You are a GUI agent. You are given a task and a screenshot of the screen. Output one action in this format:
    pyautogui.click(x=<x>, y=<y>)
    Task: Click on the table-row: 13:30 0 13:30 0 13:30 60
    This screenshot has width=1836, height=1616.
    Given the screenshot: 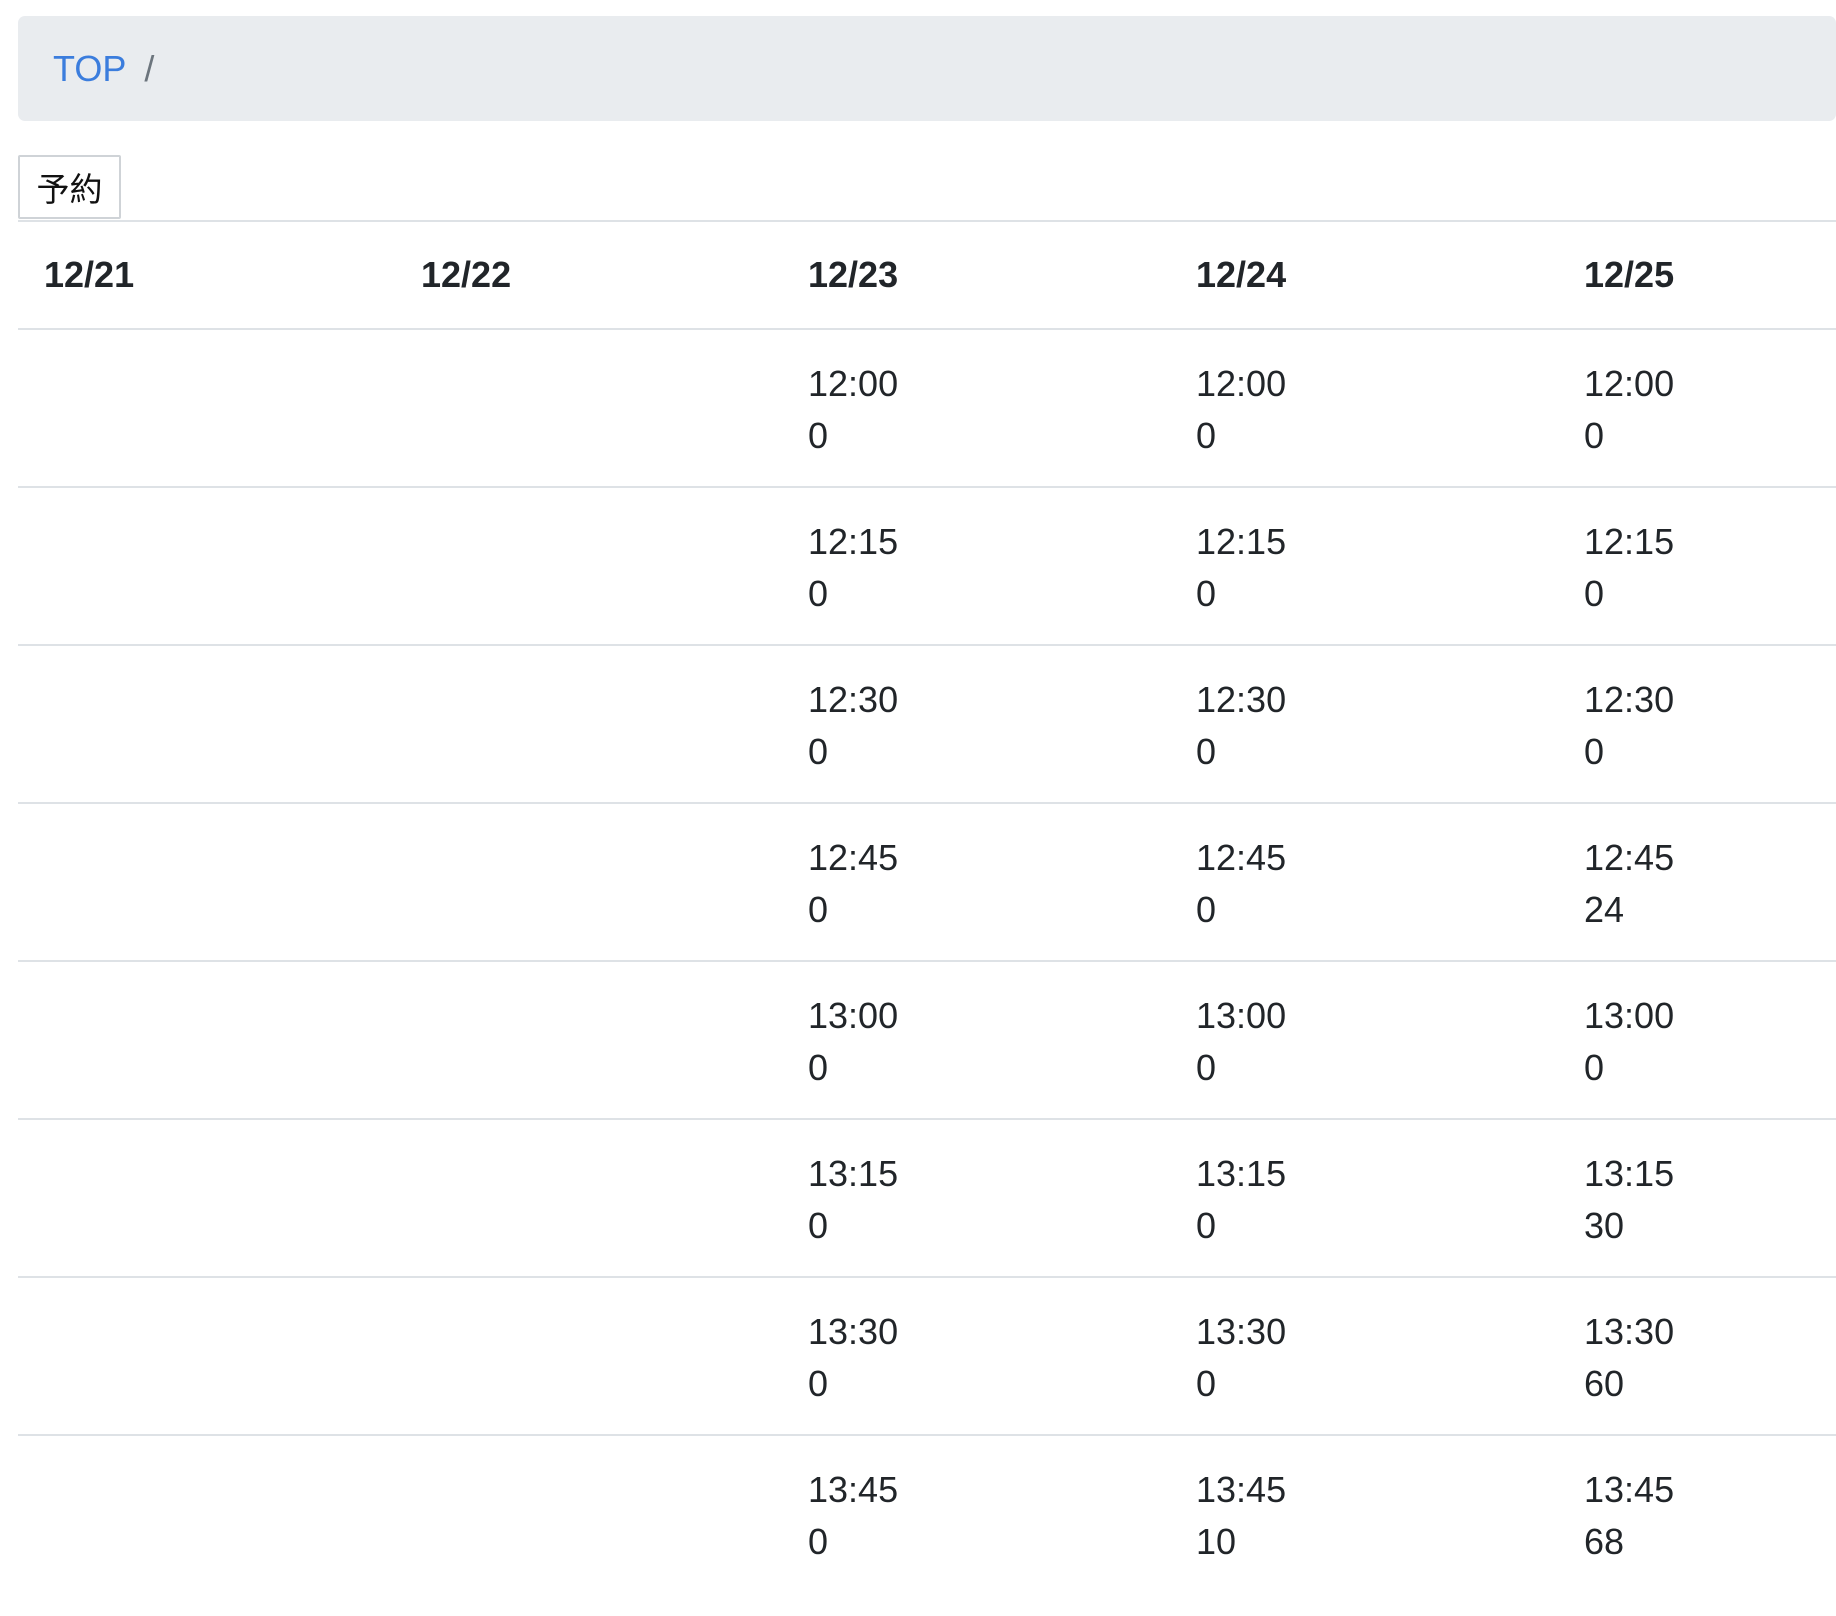 What is the action you would take?
    pyautogui.click(x=927, y=1355)
    